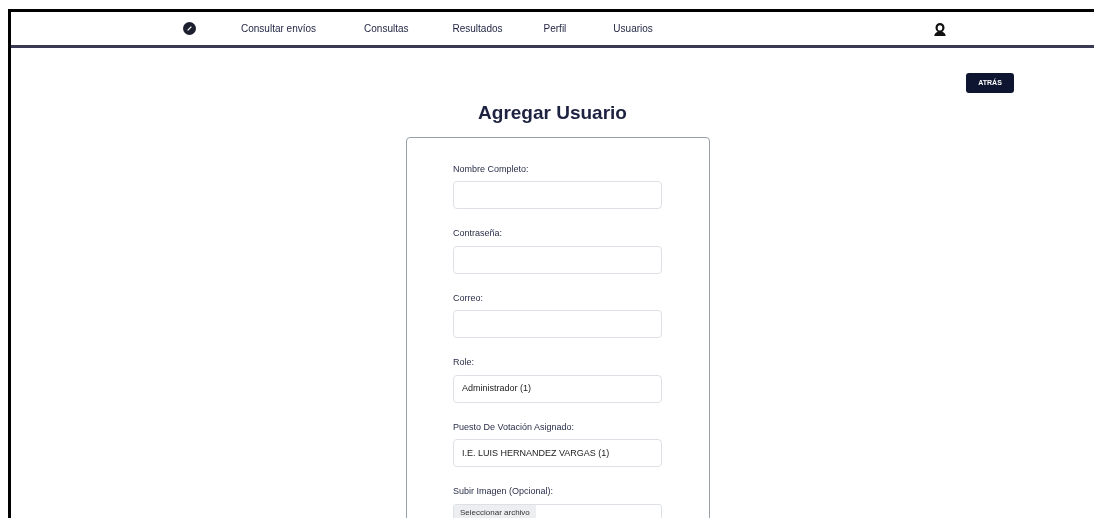  I want to click on field-label: Correo:, so click(468, 298).